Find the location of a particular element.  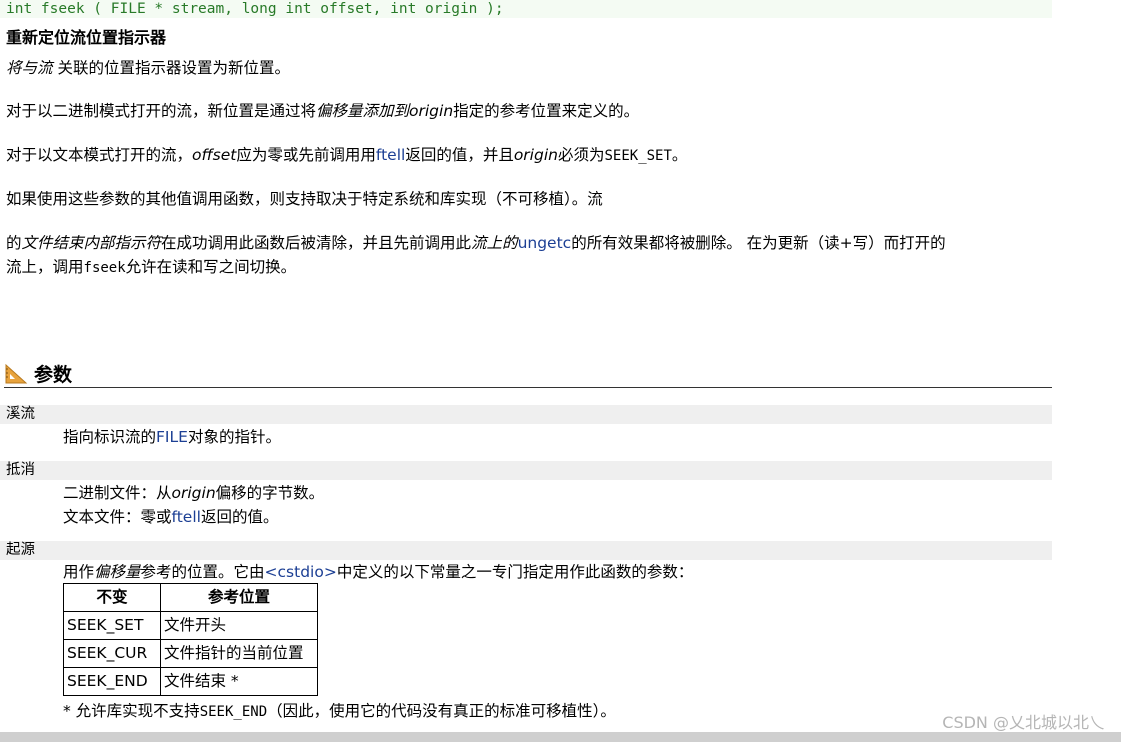

footnote-a: * 允许库实现不支持 is located at coordinates (131, 711).